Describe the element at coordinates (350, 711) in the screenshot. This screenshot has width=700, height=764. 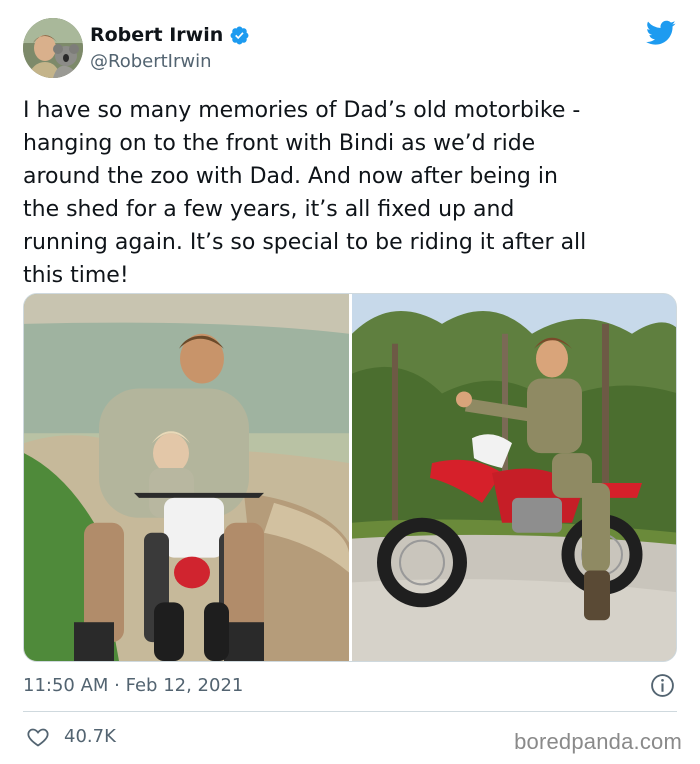
I see `divider` at that location.